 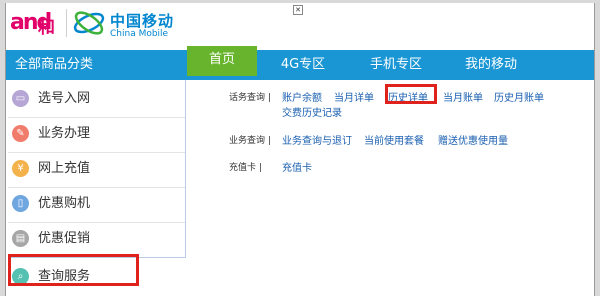 What do you see at coordinates (89, 23) in the screenshot?
I see `china-mobile-icon` at bounding box center [89, 23].